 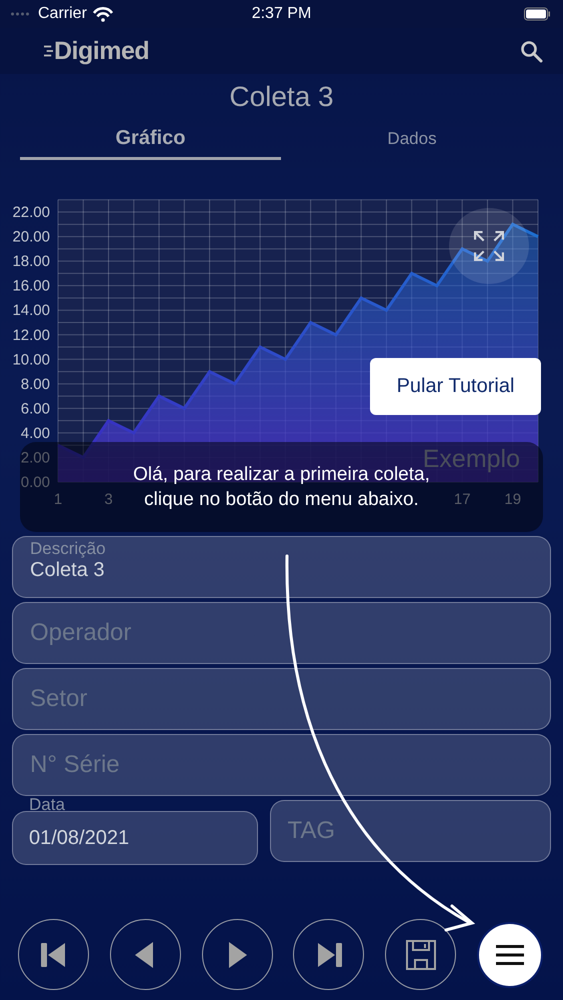 I want to click on text-field: Descrição Coleta 3, so click(x=281, y=567).